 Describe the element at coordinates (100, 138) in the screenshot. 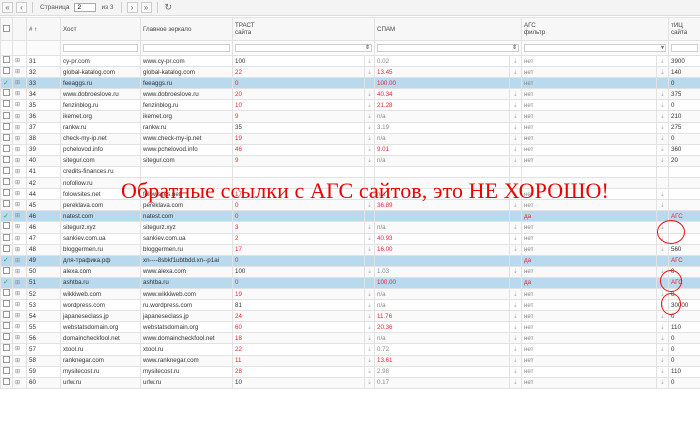

I see `row-host: check-my-ip.net` at that location.